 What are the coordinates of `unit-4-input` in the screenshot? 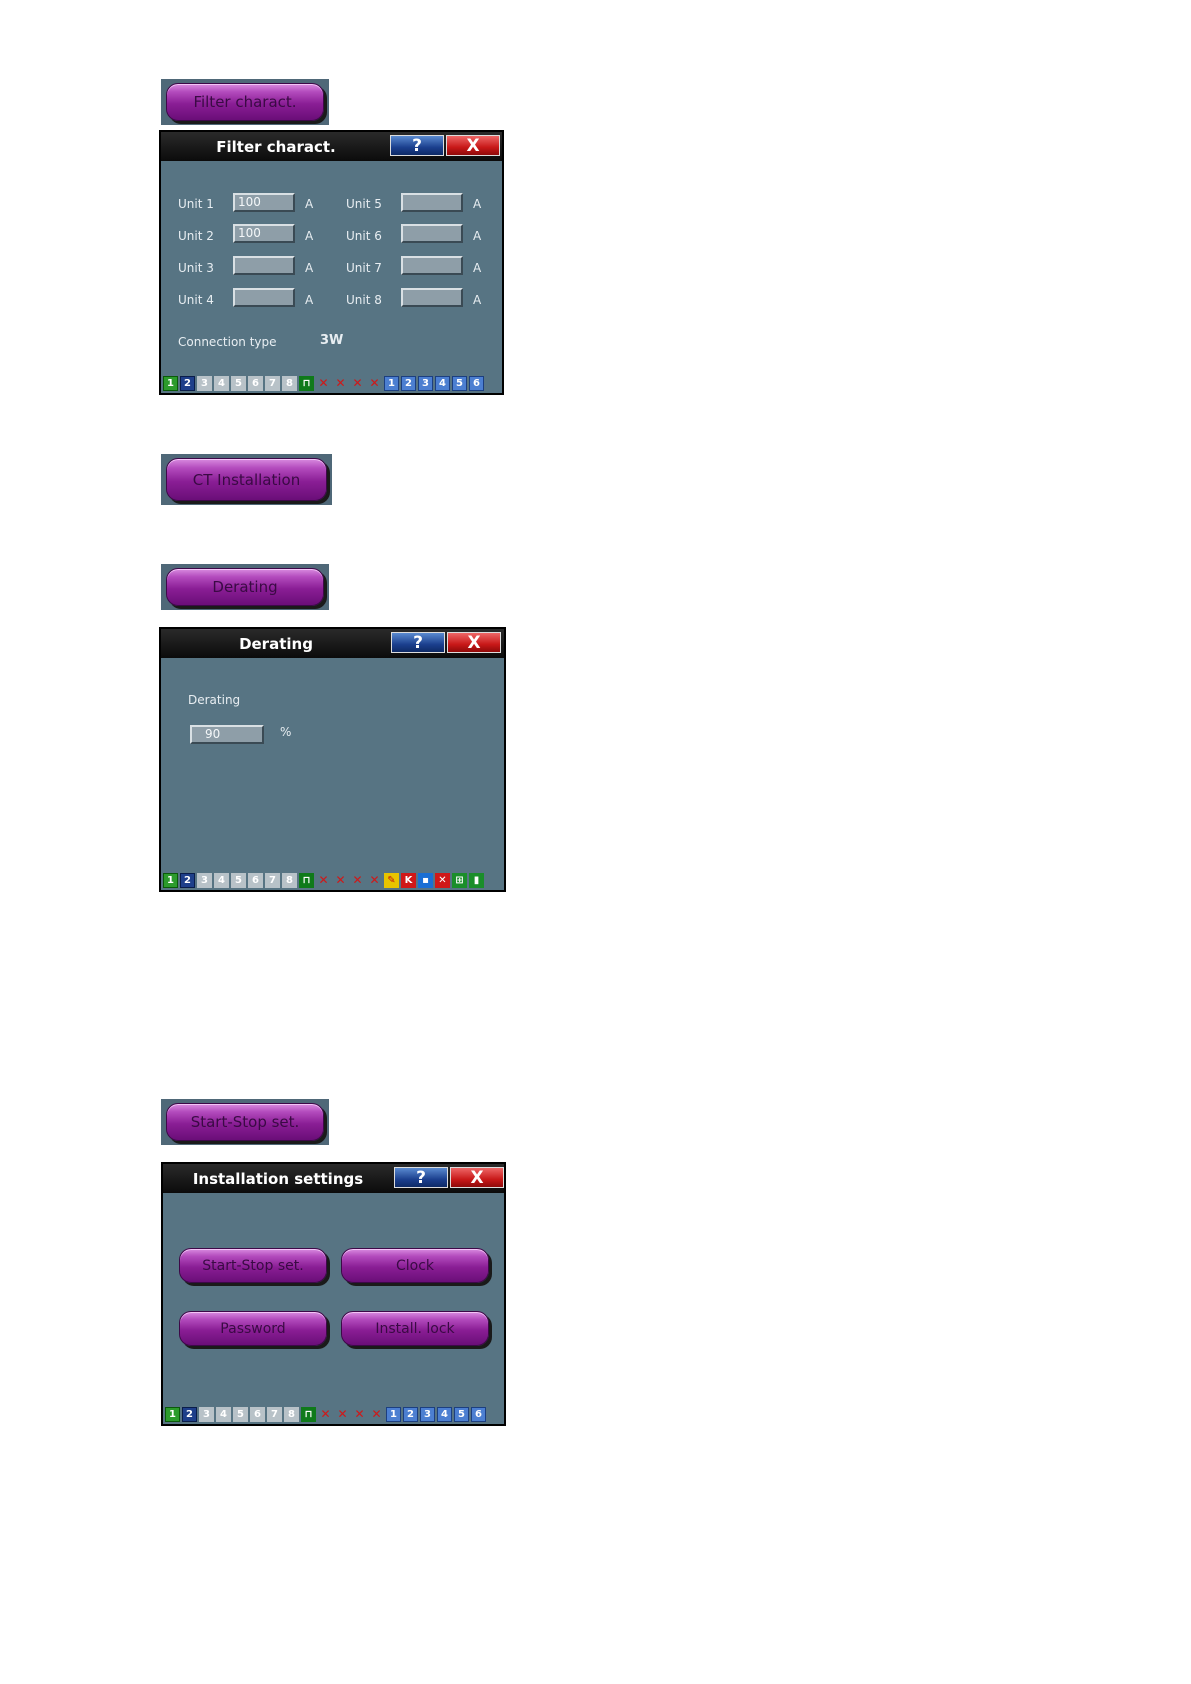 It's located at (264, 297).